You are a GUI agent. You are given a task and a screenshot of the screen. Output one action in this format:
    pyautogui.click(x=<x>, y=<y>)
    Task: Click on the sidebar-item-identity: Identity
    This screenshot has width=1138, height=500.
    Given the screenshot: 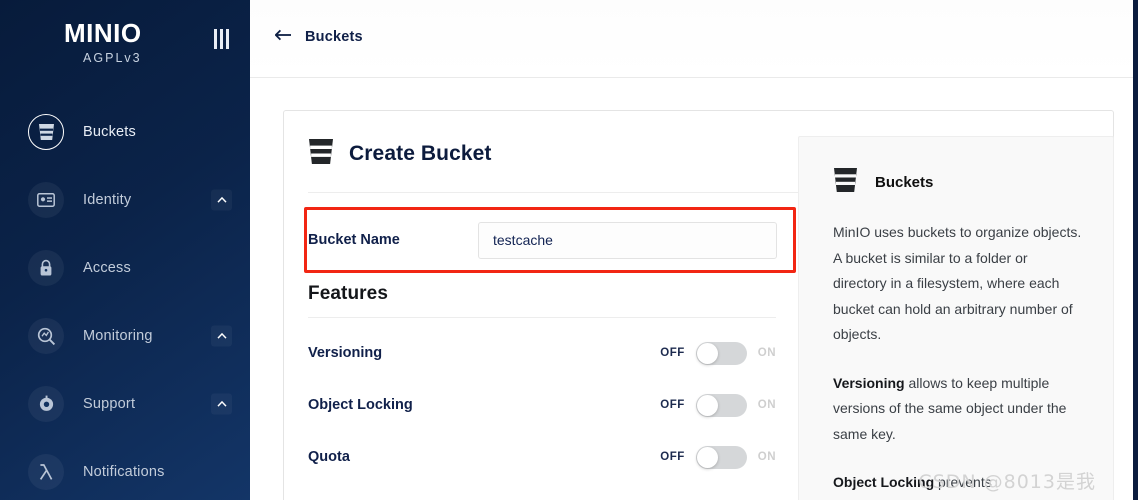 What is the action you would take?
    pyautogui.click(x=125, y=200)
    